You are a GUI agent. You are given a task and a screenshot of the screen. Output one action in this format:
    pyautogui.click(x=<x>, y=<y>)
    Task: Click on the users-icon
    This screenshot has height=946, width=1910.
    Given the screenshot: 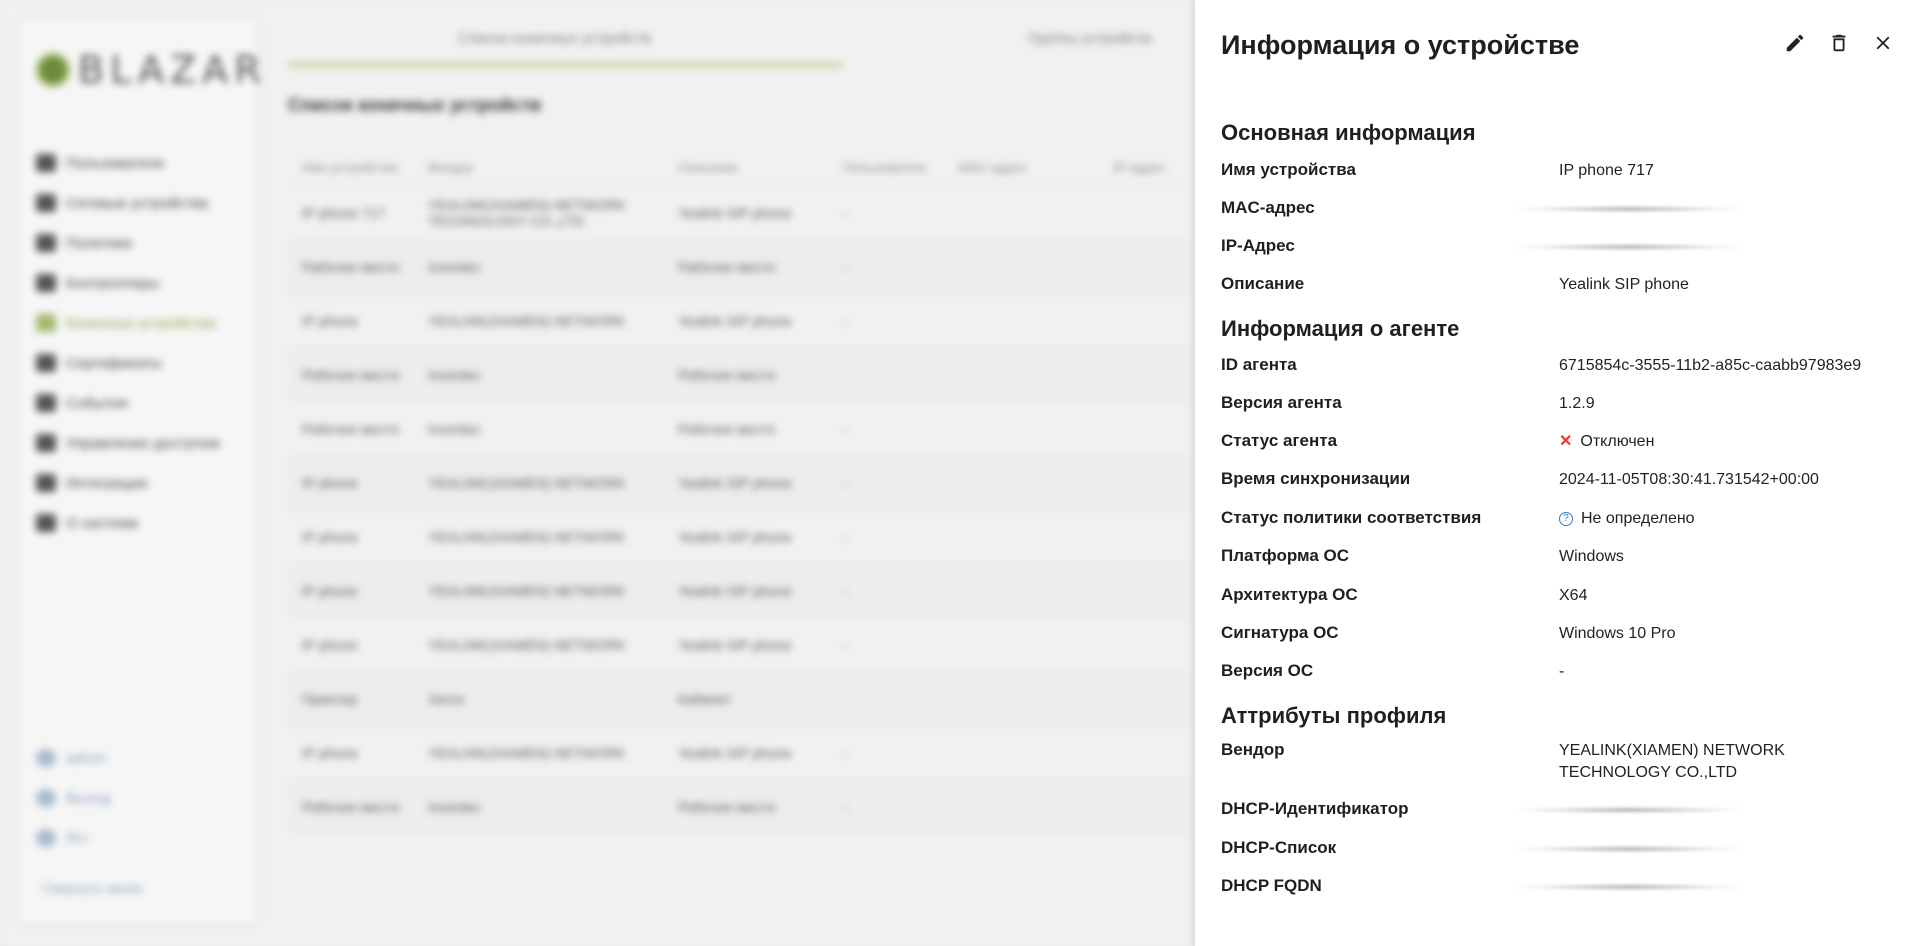 What is the action you would take?
    pyautogui.click(x=46, y=163)
    